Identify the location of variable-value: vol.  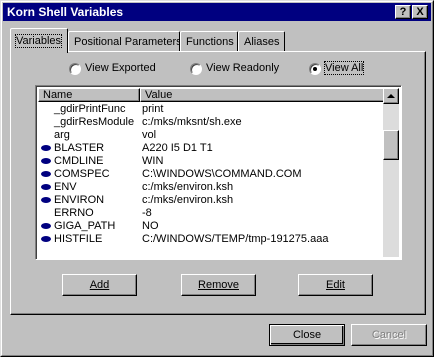
(149, 135).